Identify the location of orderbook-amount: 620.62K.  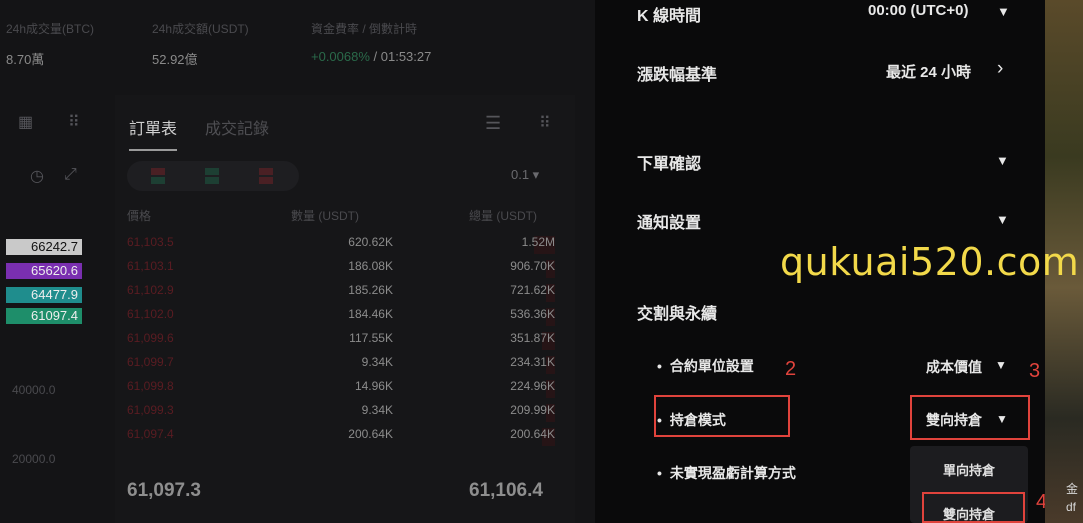
(370, 242).